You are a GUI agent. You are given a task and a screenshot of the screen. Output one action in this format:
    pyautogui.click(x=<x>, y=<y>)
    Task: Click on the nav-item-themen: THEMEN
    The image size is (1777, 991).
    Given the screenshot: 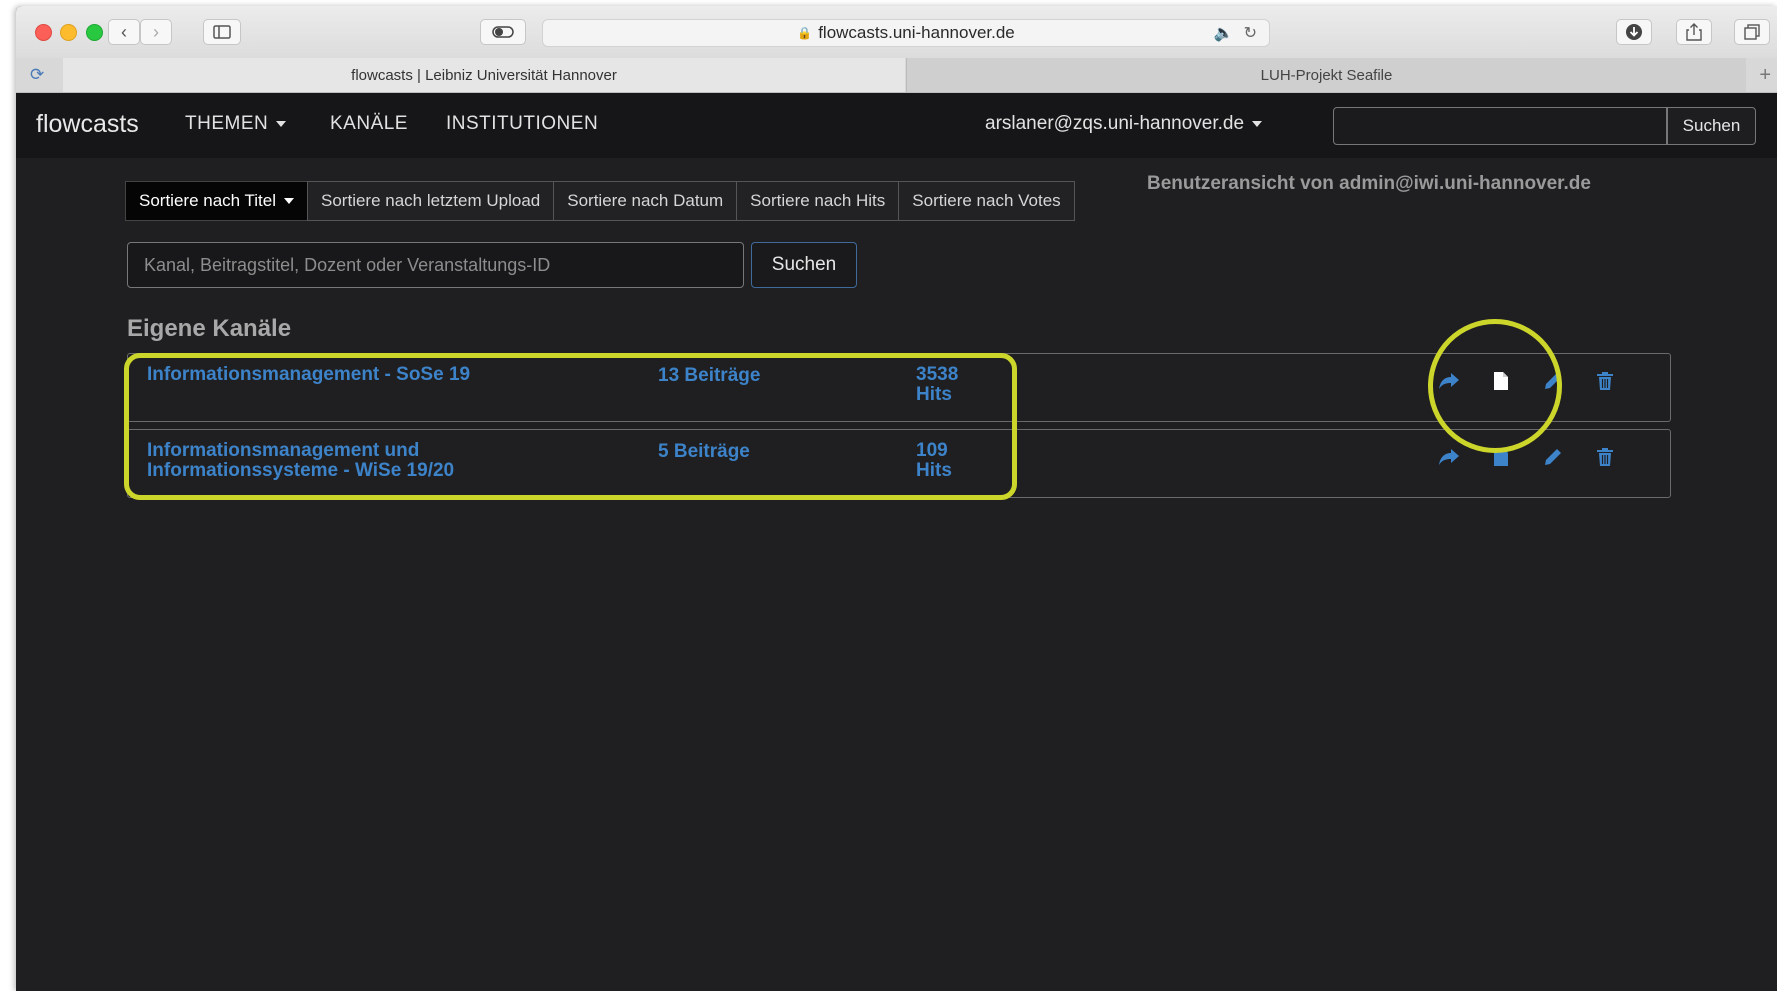 What is the action you would take?
    pyautogui.click(x=236, y=124)
    